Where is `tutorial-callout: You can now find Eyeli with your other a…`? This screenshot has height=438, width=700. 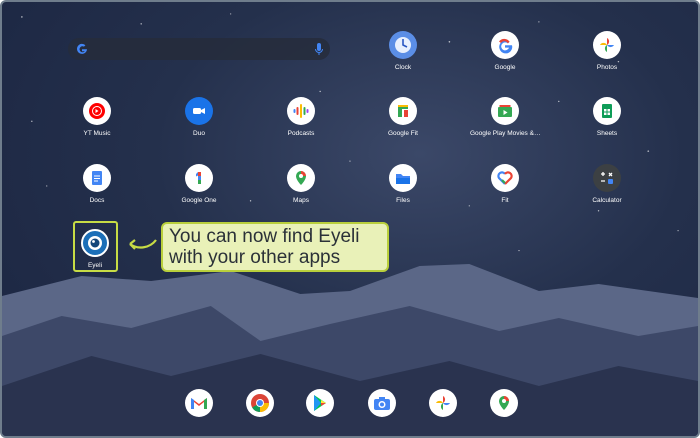
tutorial-callout: You can now find Eyeli with your other a… is located at coordinates (275, 247).